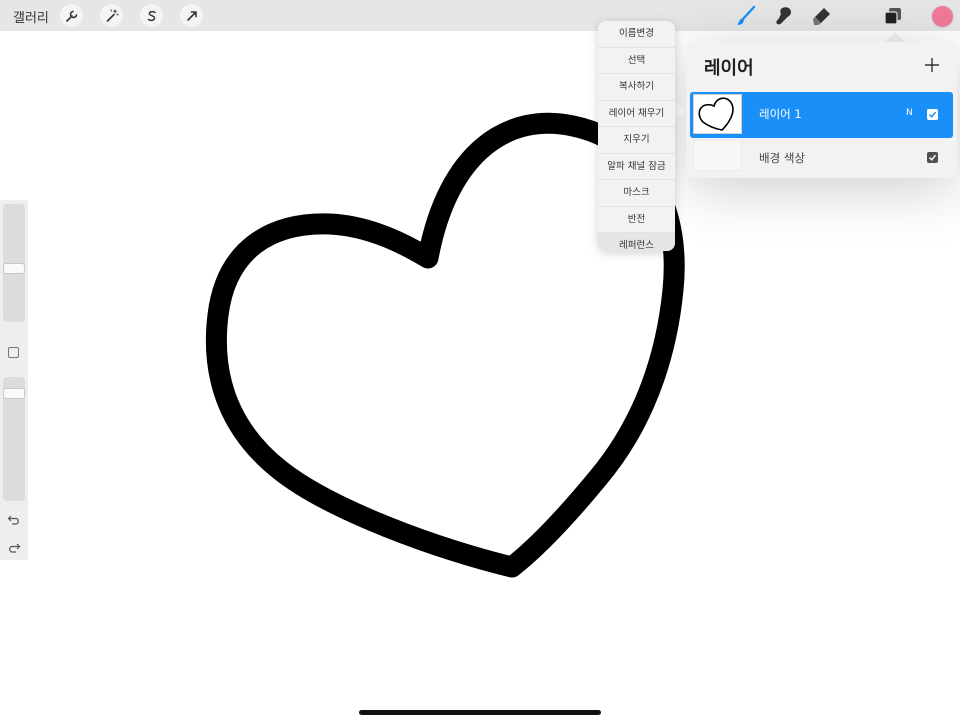 This screenshot has height=724, width=960. I want to click on menu-item: 반전, so click(636, 220).